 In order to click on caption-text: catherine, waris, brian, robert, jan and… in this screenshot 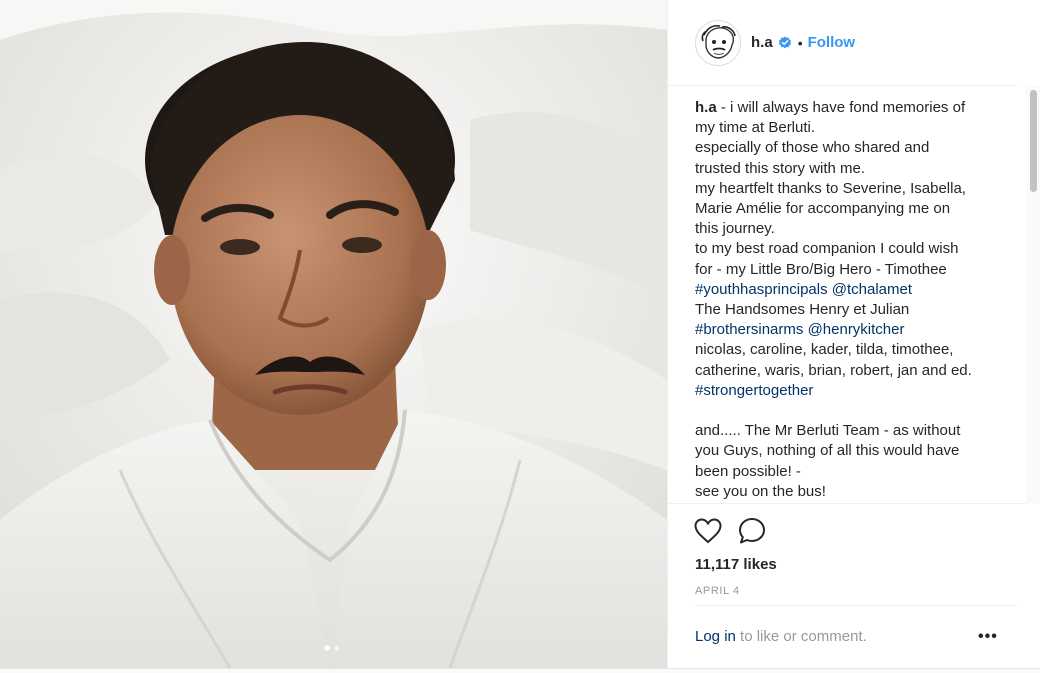, I will do `click(833, 370)`.